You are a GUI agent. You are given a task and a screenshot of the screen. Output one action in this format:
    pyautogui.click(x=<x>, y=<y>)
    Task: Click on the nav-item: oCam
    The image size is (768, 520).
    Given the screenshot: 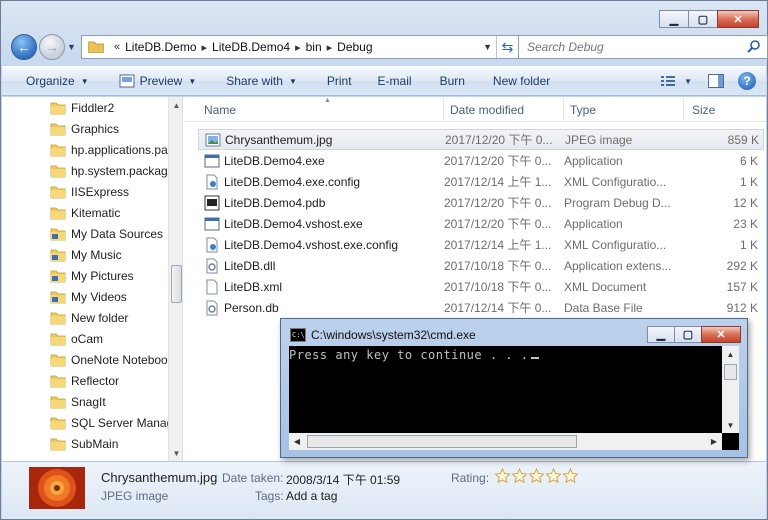 What is the action you would take?
    pyautogui.click(x=85, y=338)
    